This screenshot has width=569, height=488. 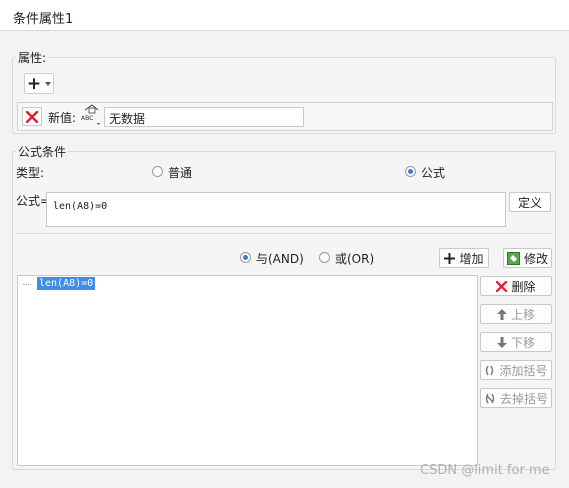 I want to click on add-bracket-button: 添加括号, so click(x=516, y=370).